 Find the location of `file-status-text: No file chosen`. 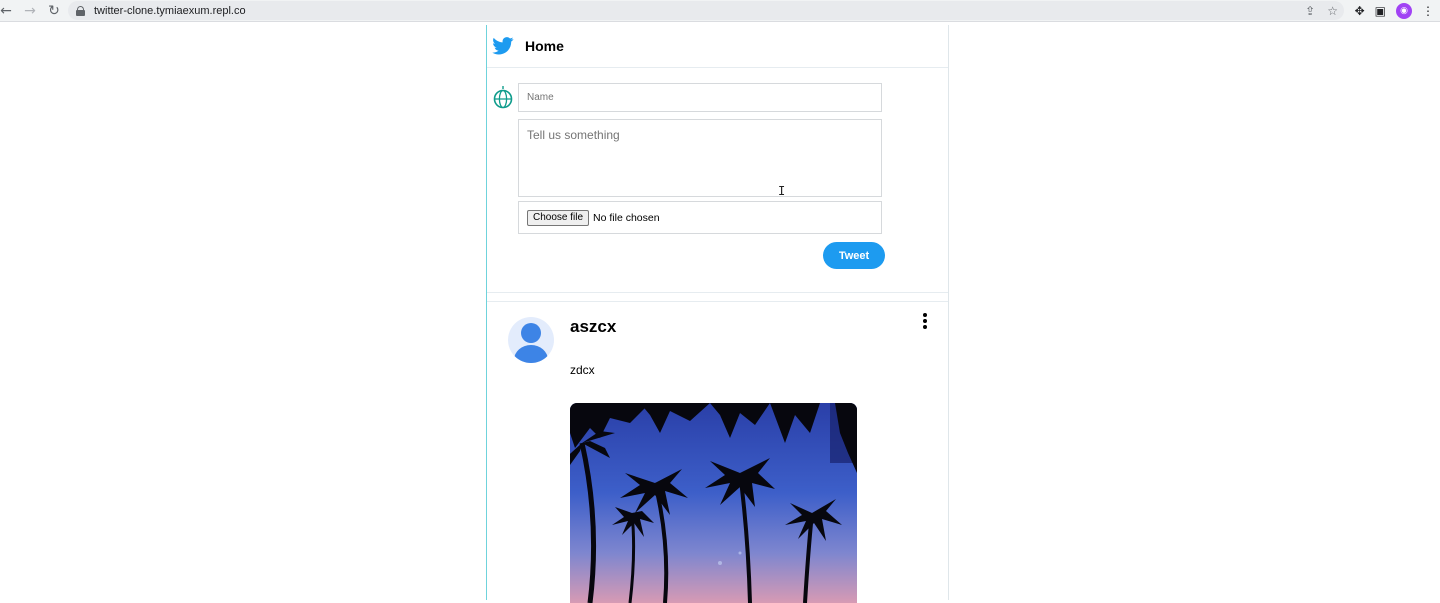

file-status-text: No file chosen is located at coordinates (626, 217).